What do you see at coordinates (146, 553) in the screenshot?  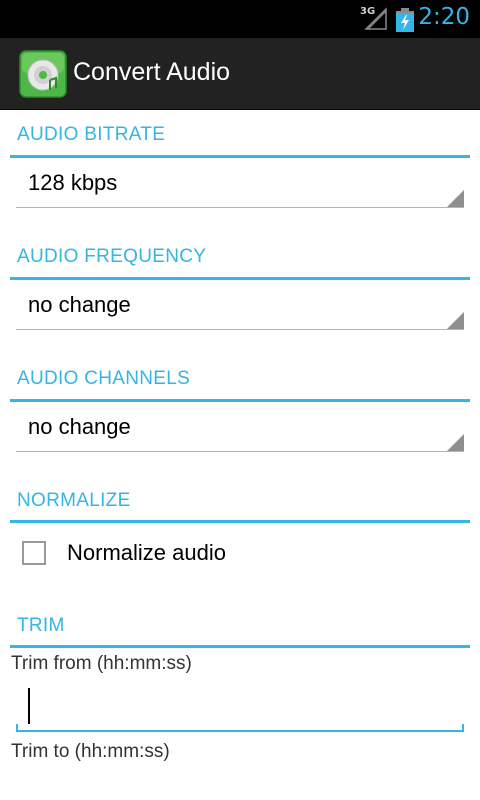 I see `normalize-audio-label: Normalize audio` at bounding box center [146, 553].